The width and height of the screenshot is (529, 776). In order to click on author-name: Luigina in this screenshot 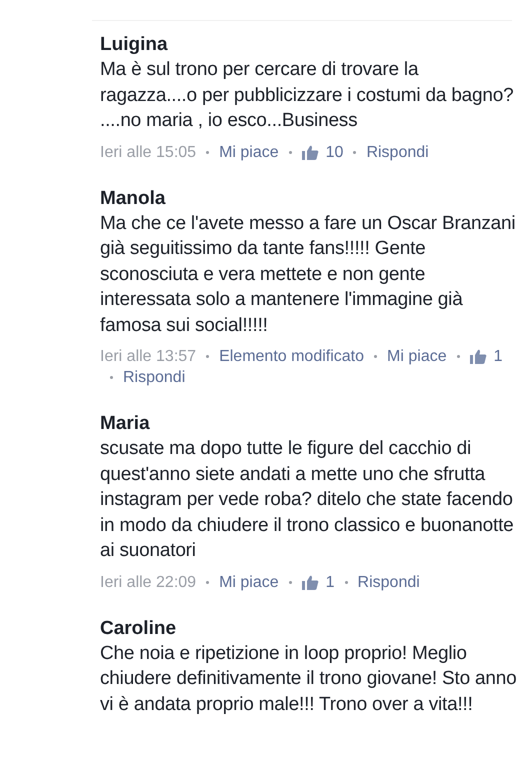, I will do `click(310, 45)`.